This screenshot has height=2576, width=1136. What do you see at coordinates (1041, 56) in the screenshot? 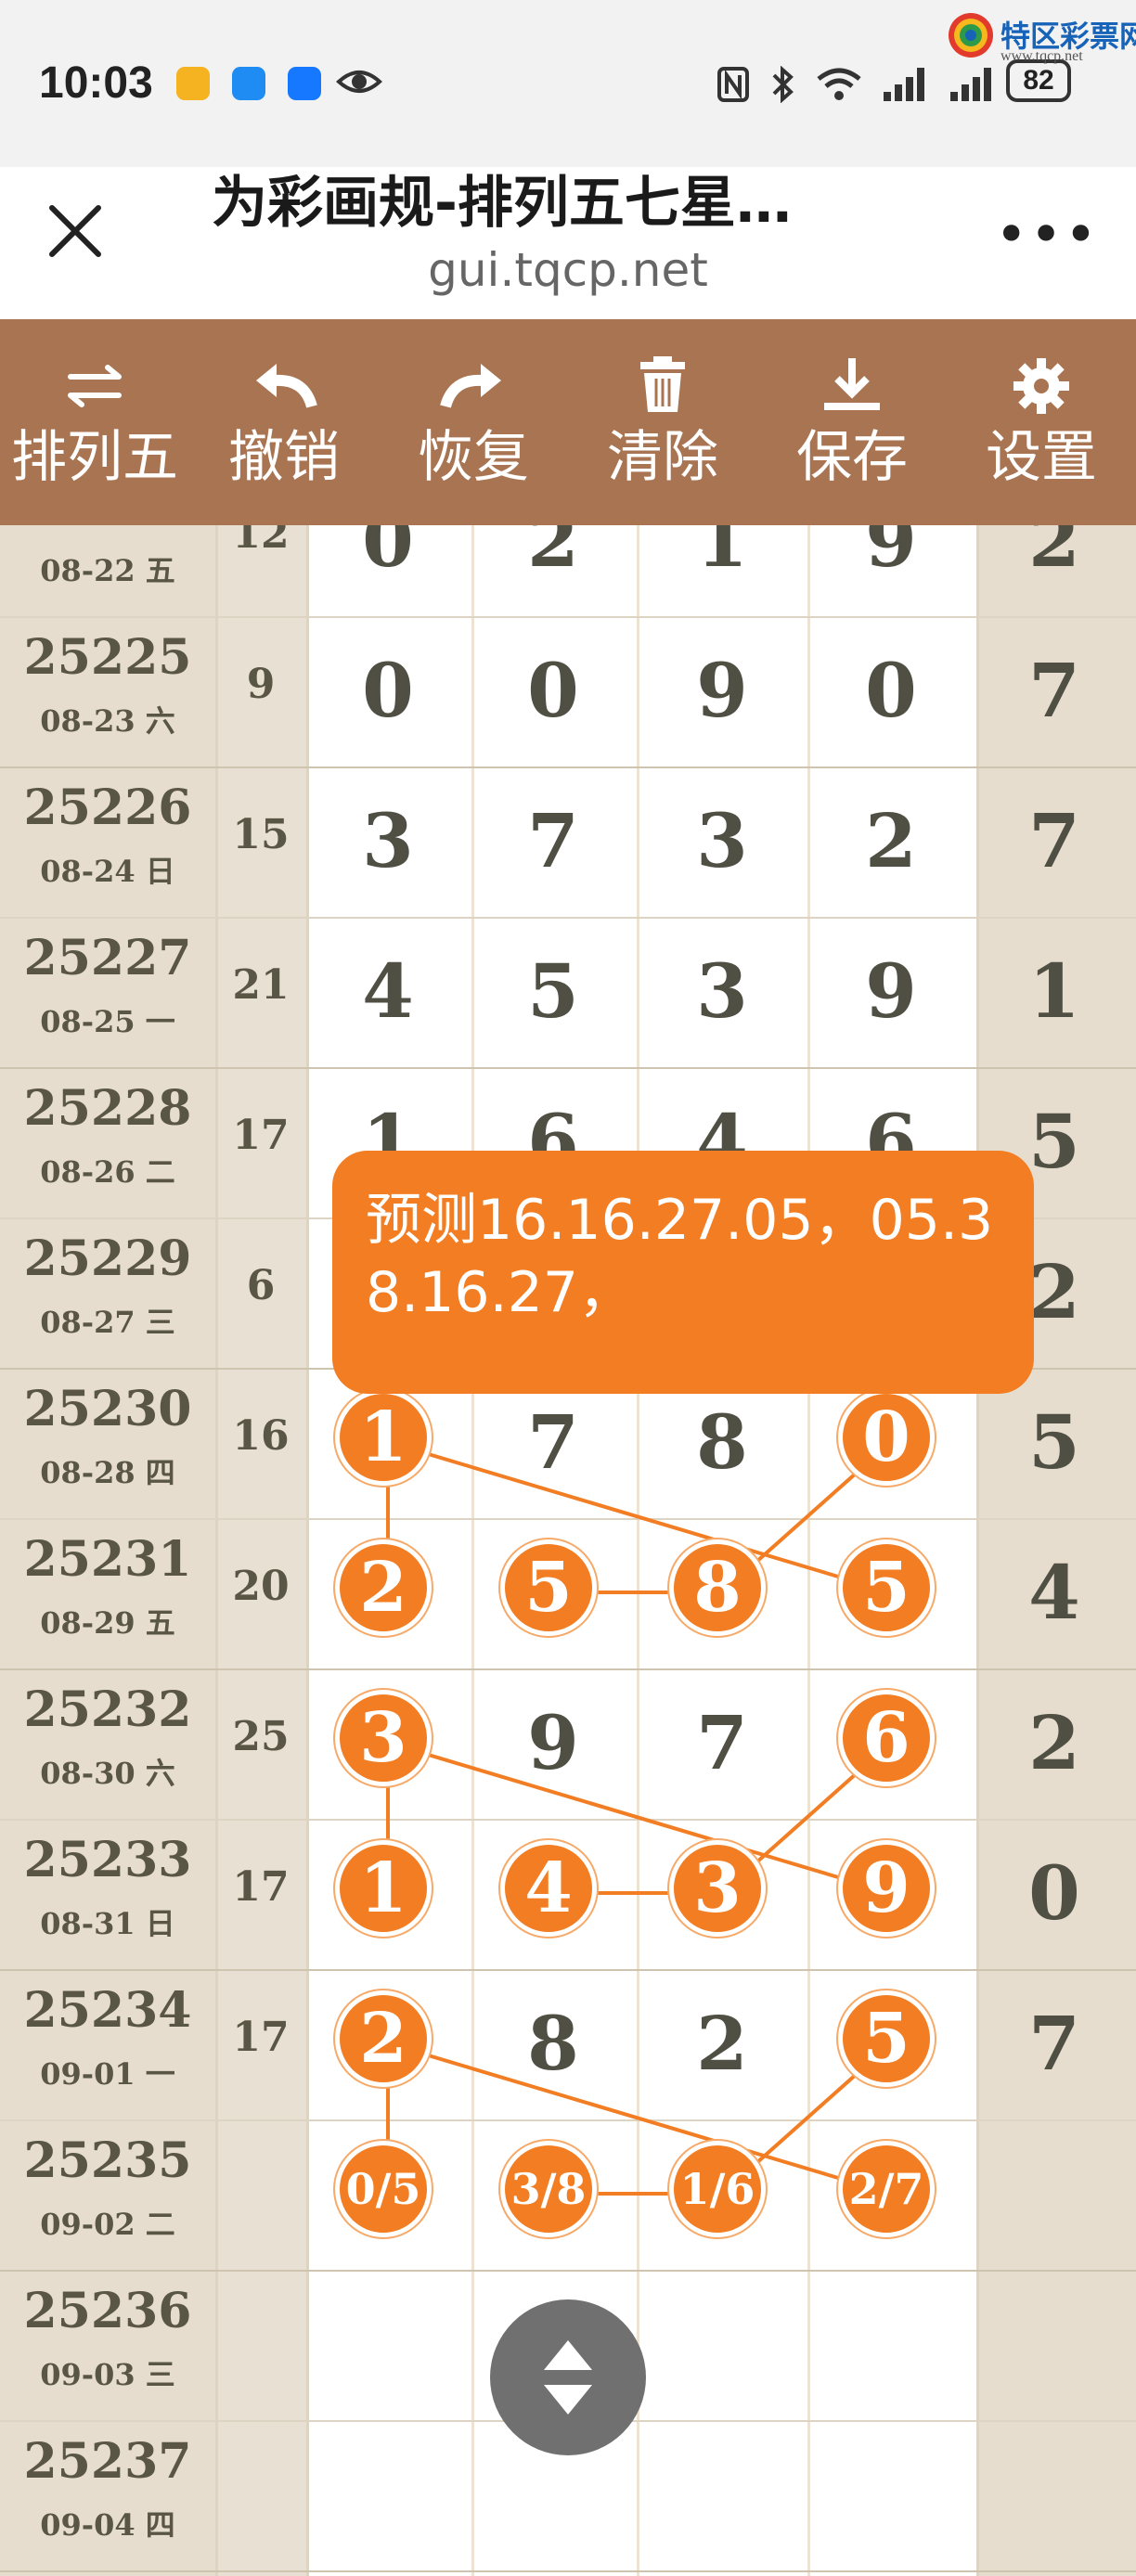
I see `watermark-url: www.tqcp.net` at bounding box center [1041, 56].